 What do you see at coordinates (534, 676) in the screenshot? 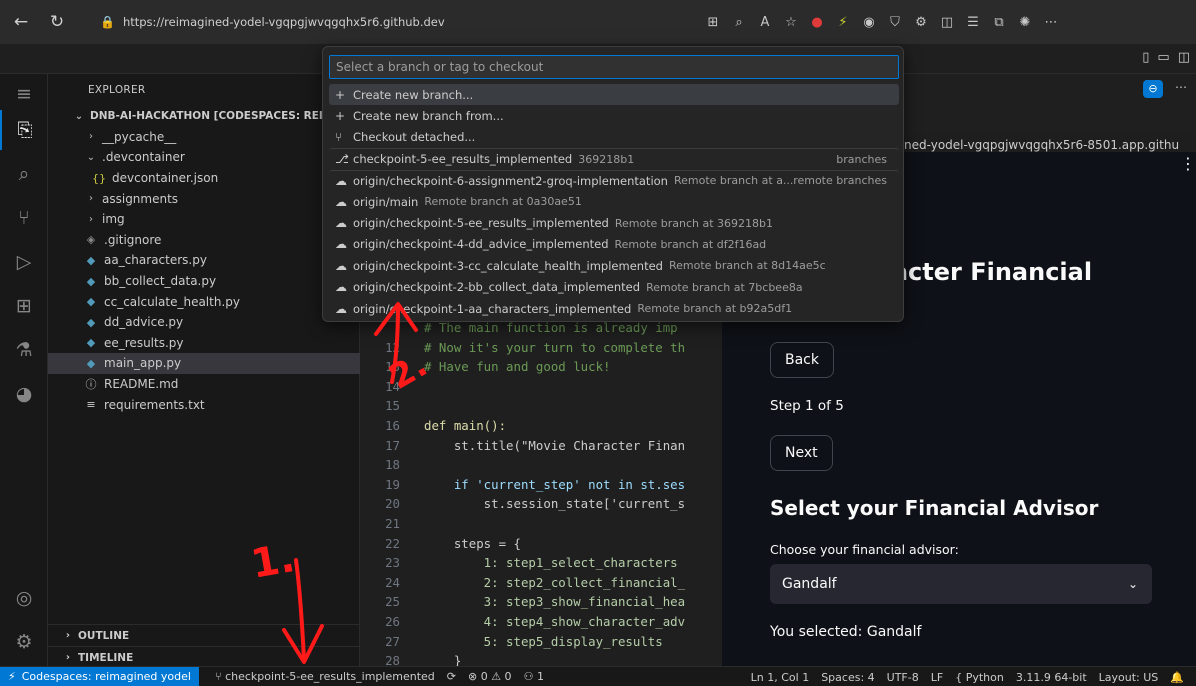
I see `ports-indicator: ⚇ 1` at bounding box center [534, 676].